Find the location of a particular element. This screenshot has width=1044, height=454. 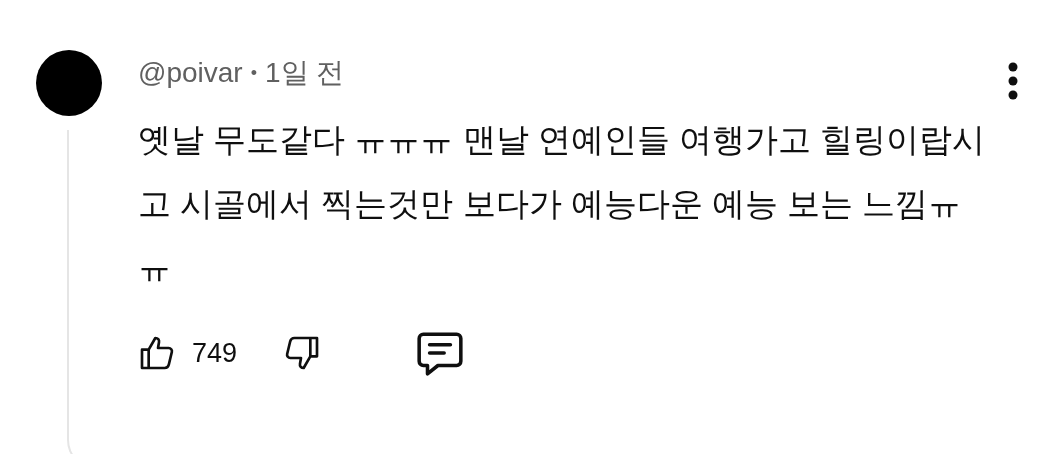

timestamp: 1일 전 is located at coordinates (305, 73).